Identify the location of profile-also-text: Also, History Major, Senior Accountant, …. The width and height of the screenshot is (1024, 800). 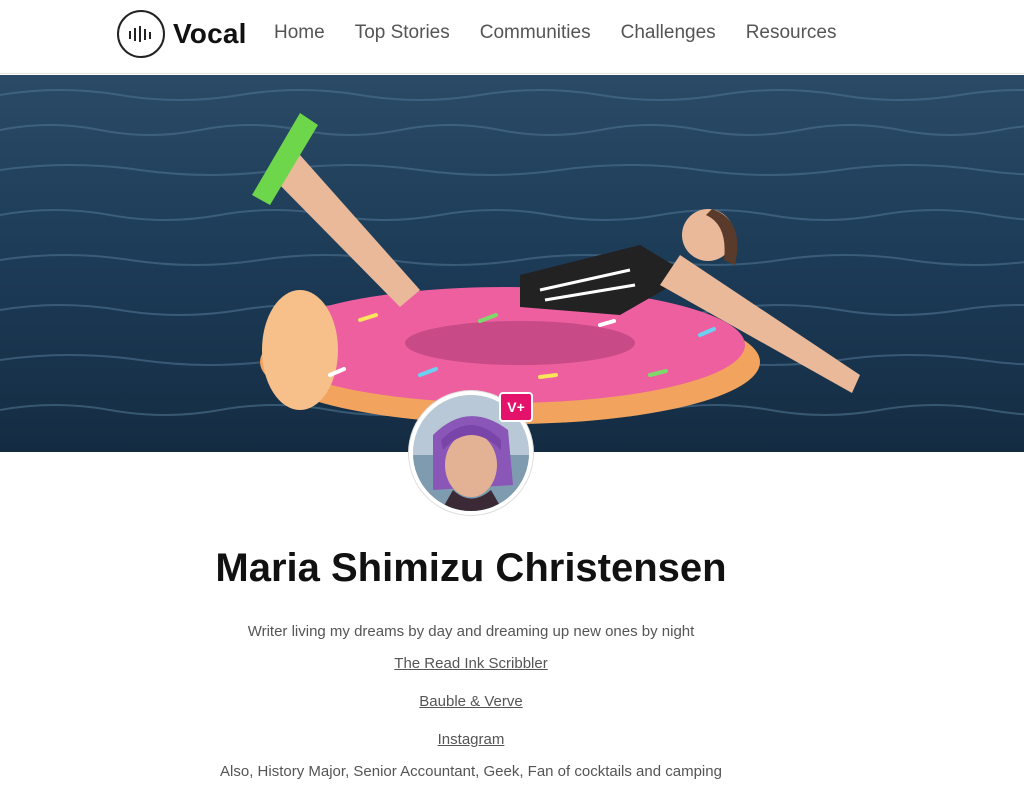
(471, 771).